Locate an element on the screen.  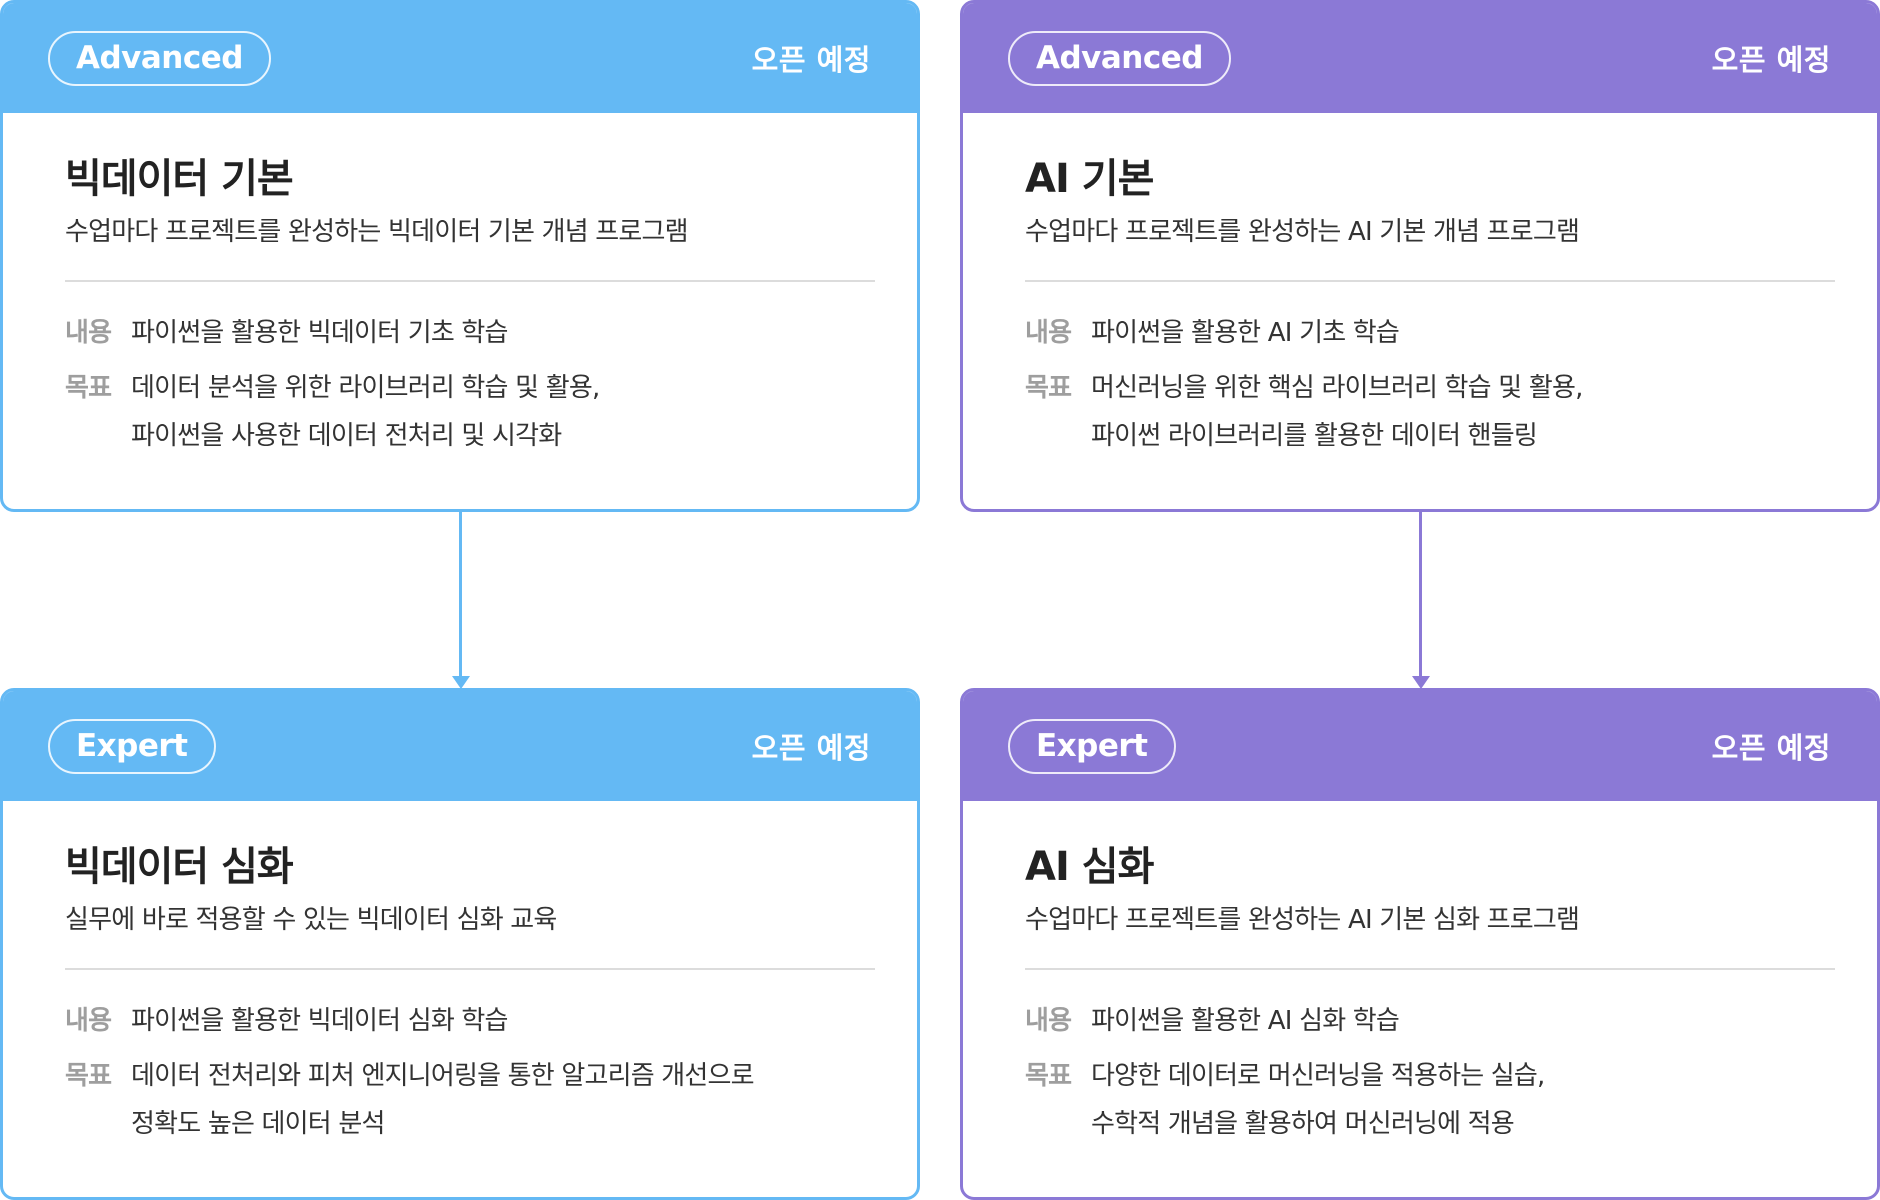
goal-line: 파이썬을 사용한 데이터 전처리 및 시각화 is located at coordinates (346, 435).